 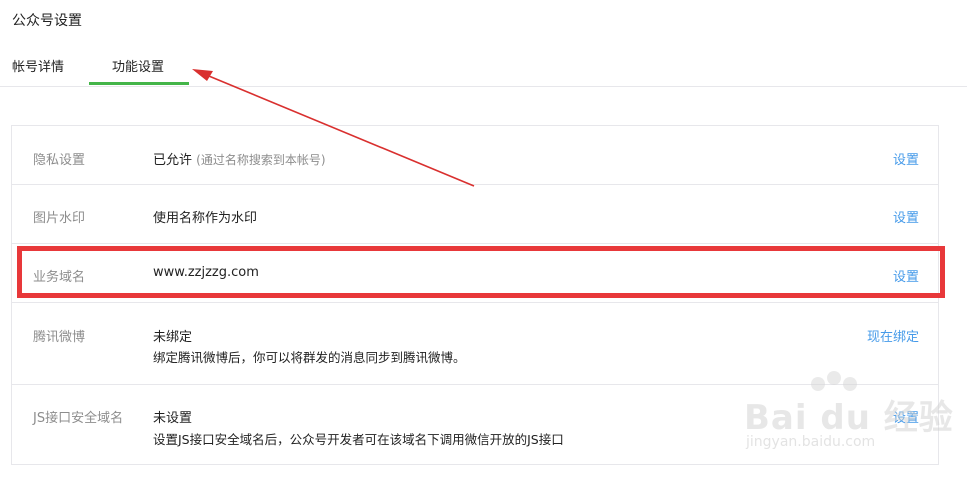 What do you see at coordinates (173, 418) in the screenshot?
I see `row-value: 未设置` at bounding box center [173, 418].